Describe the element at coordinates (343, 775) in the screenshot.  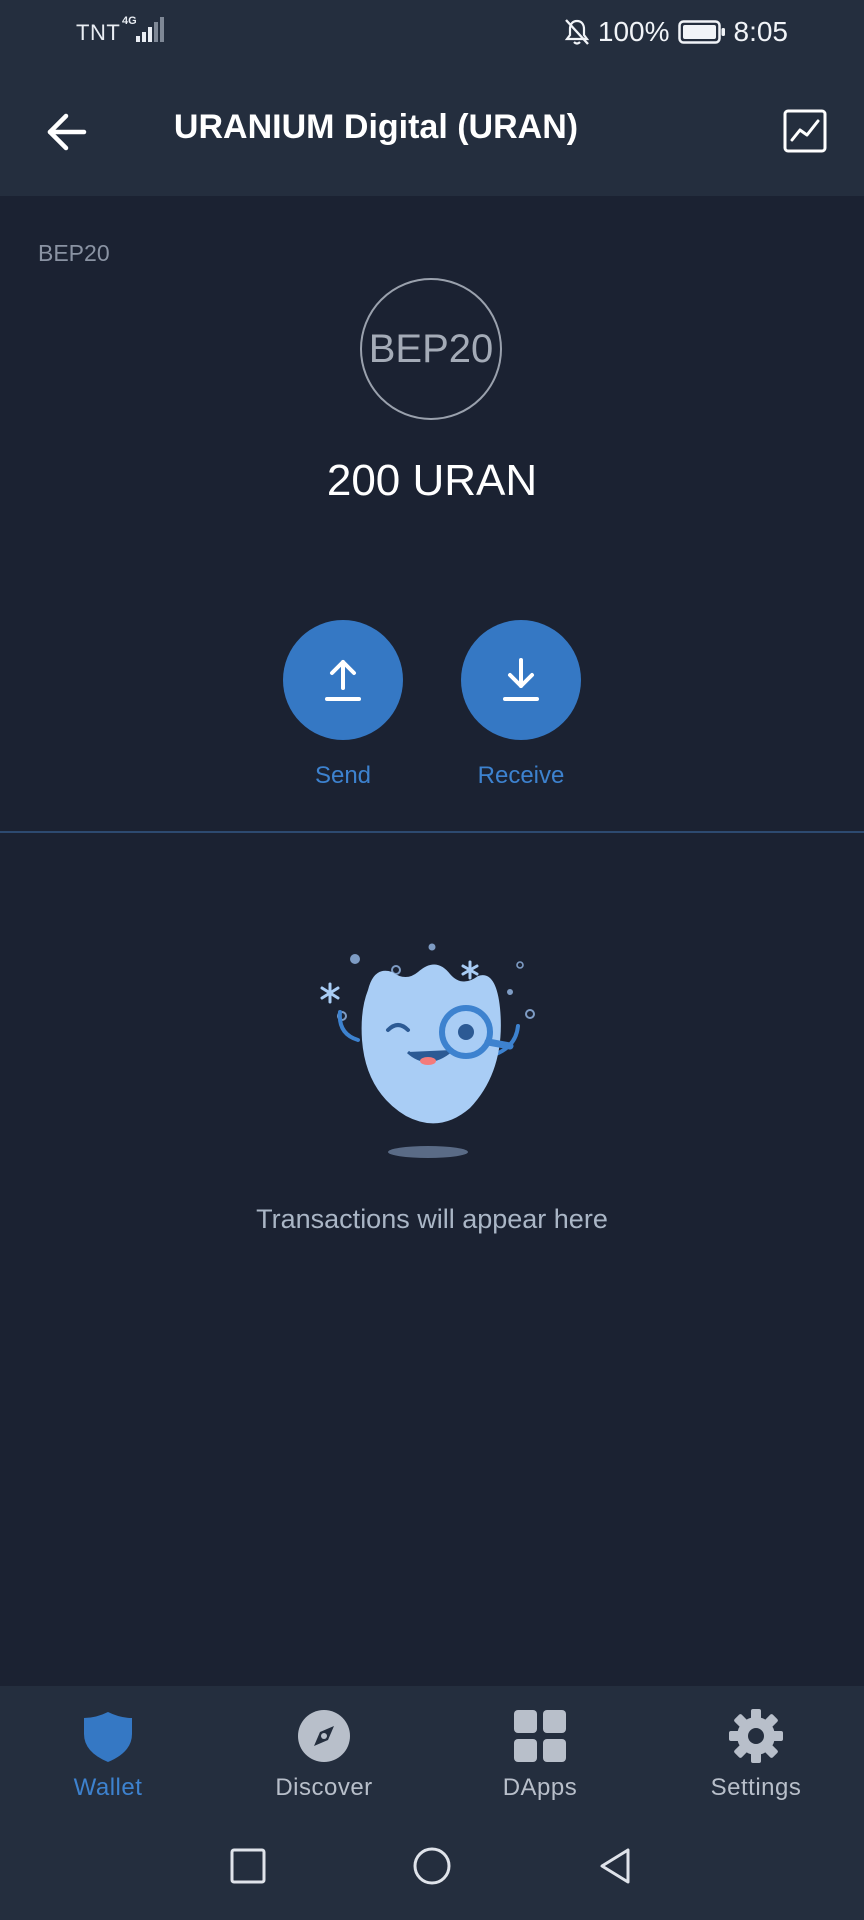
I see `send-label: Send` at that location.